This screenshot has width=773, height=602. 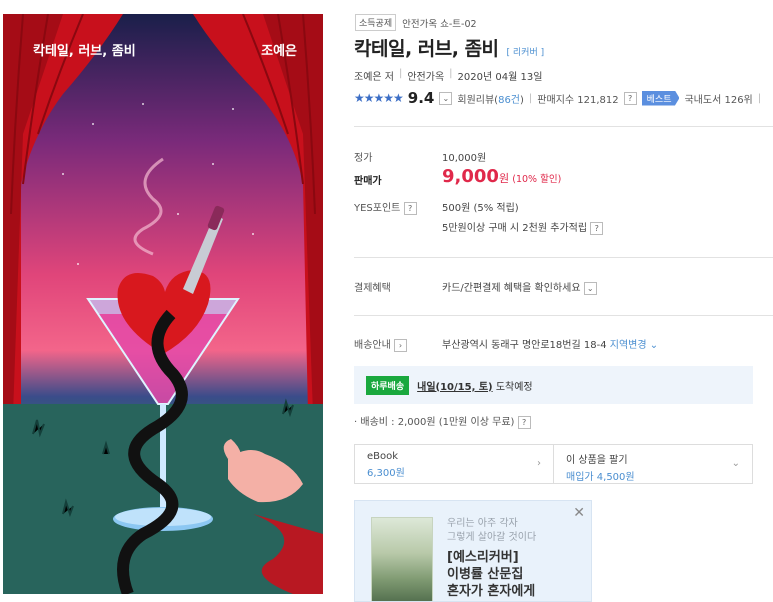 I want to click on arrival-text: 도착예정, so click(x=514, y=387).